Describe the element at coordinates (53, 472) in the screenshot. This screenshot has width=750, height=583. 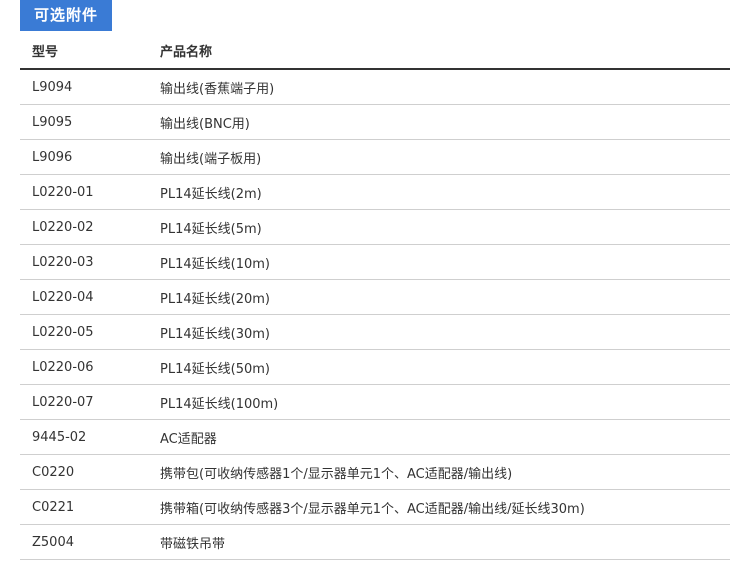
I see `cell-model: C0220` at that location.